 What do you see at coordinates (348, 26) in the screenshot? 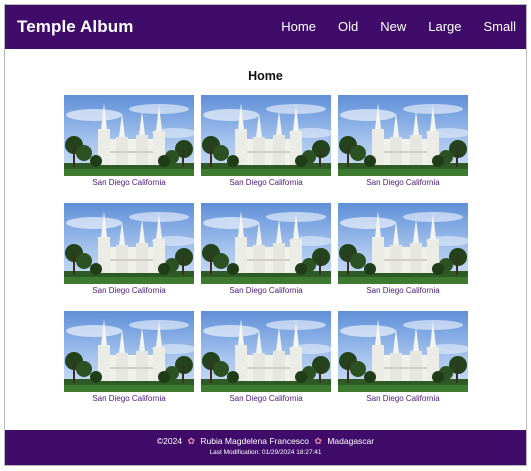
I see `nav-old: Old` at bounding box center [348, 26].